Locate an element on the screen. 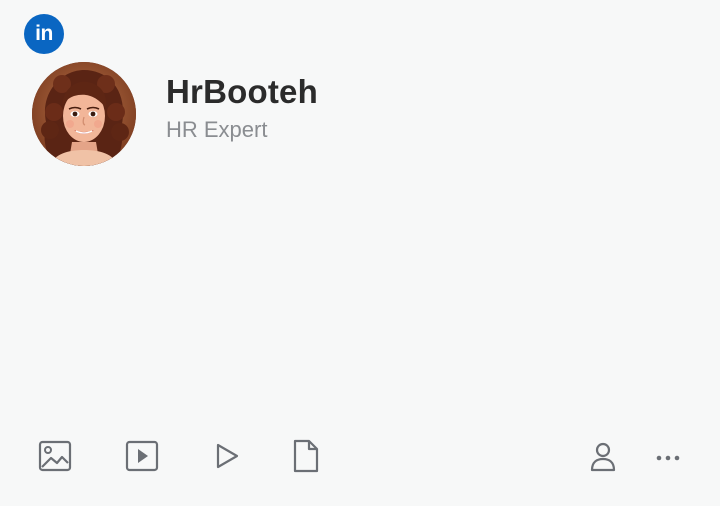  profile-photo is located at coordinates (84, 114).